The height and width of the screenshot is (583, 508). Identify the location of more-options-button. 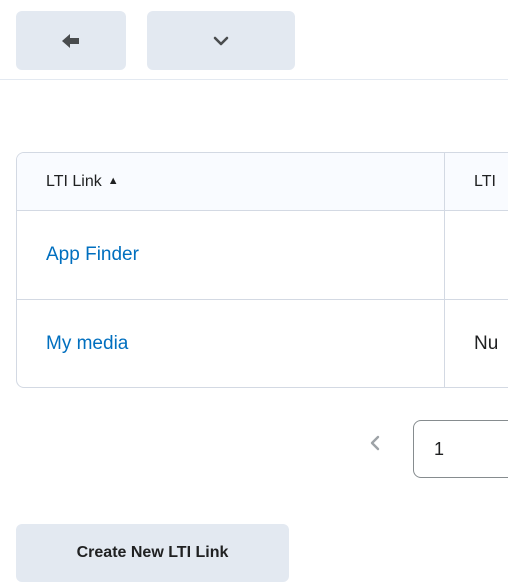
(221, 40).